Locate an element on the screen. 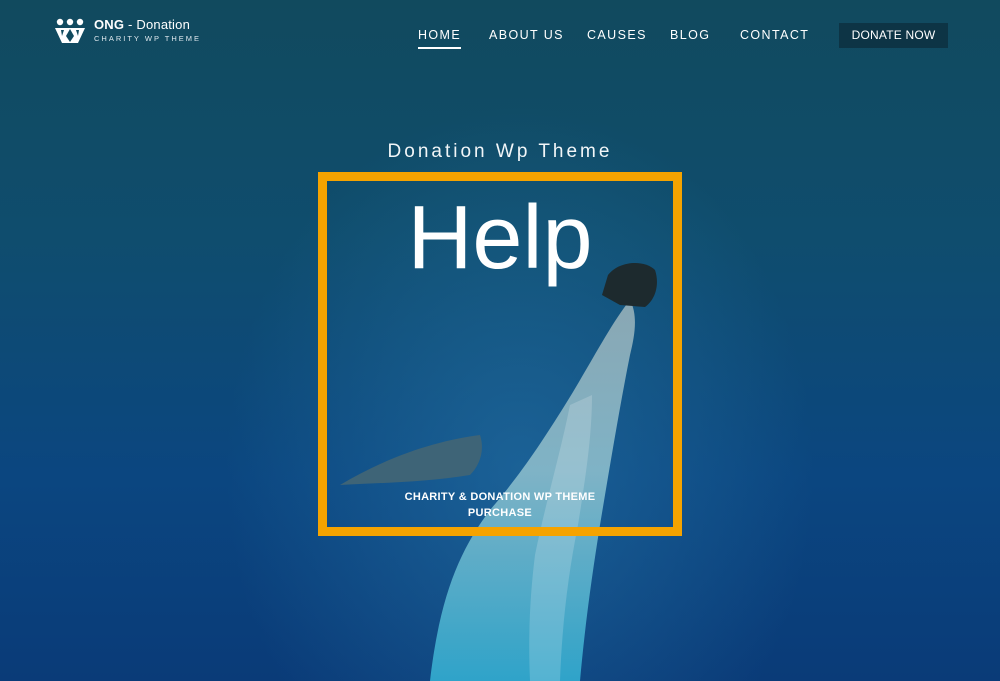  nav-item-causes: CAUSES is located at coordinates (617, 35).